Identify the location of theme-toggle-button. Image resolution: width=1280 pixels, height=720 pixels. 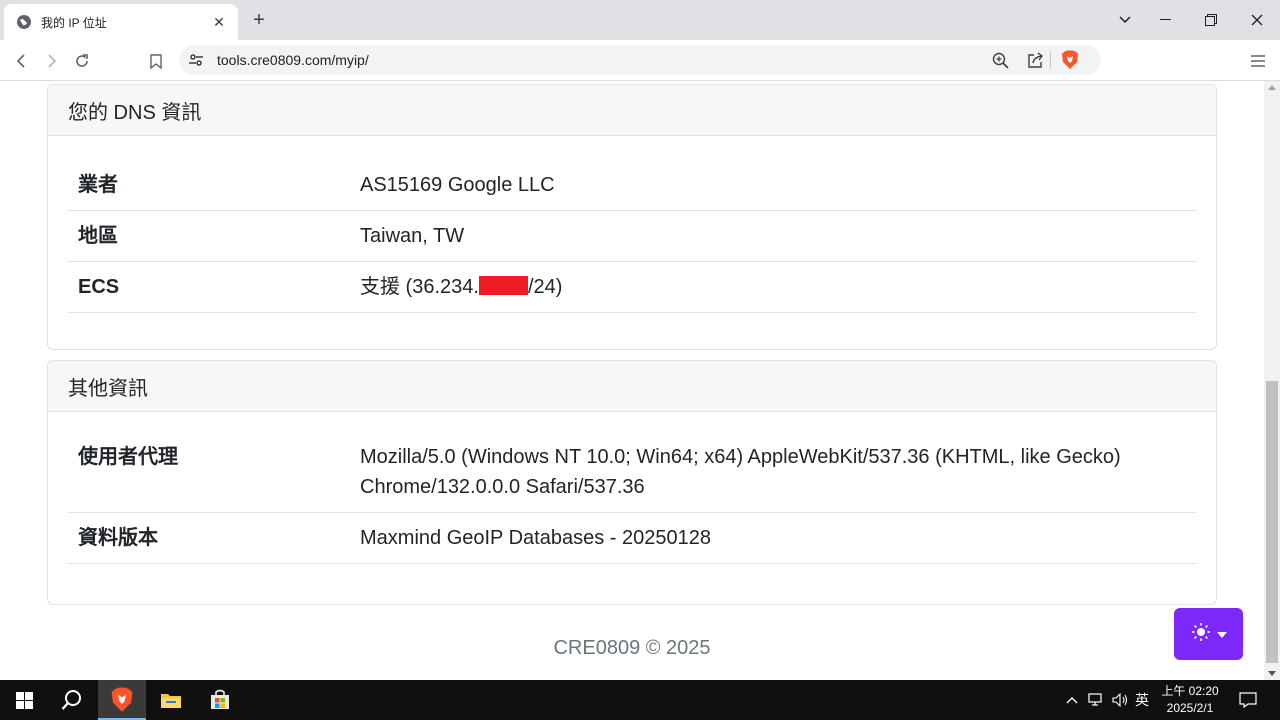
(1208, 634).